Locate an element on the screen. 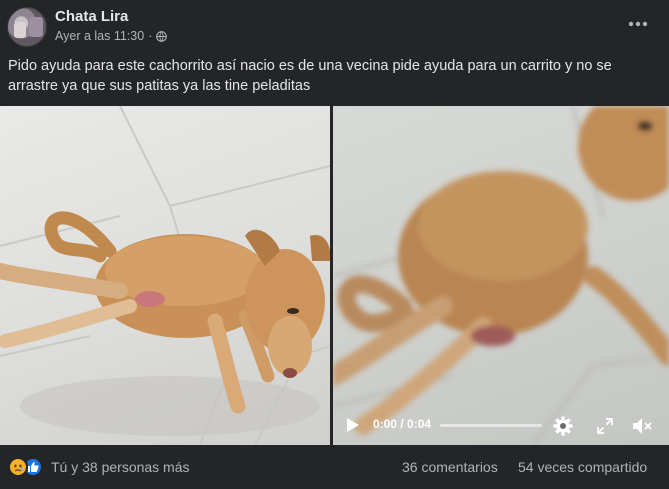 This screenshot has width=669, height=489. settings-button is located at coordinates (563, 426).